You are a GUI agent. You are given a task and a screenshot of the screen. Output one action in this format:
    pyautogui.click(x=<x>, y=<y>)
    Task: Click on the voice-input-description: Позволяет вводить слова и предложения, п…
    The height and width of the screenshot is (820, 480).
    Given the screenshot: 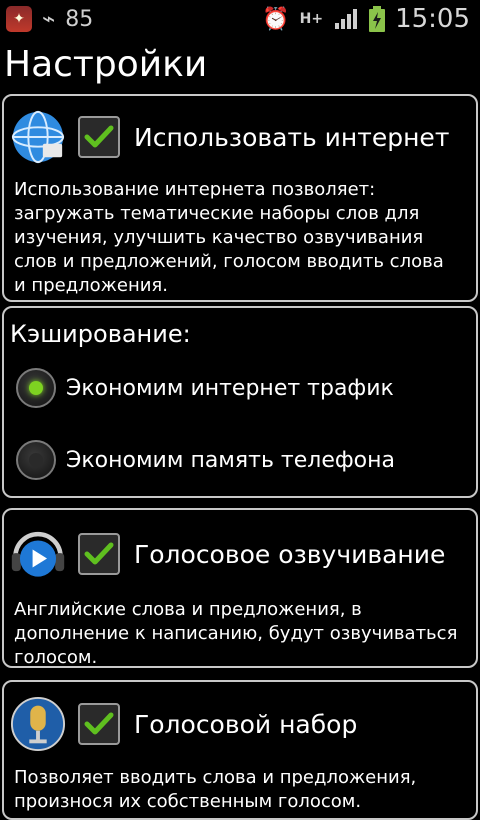 What is the action you would take?
    pyautogui.click(x=215, y=789)
    